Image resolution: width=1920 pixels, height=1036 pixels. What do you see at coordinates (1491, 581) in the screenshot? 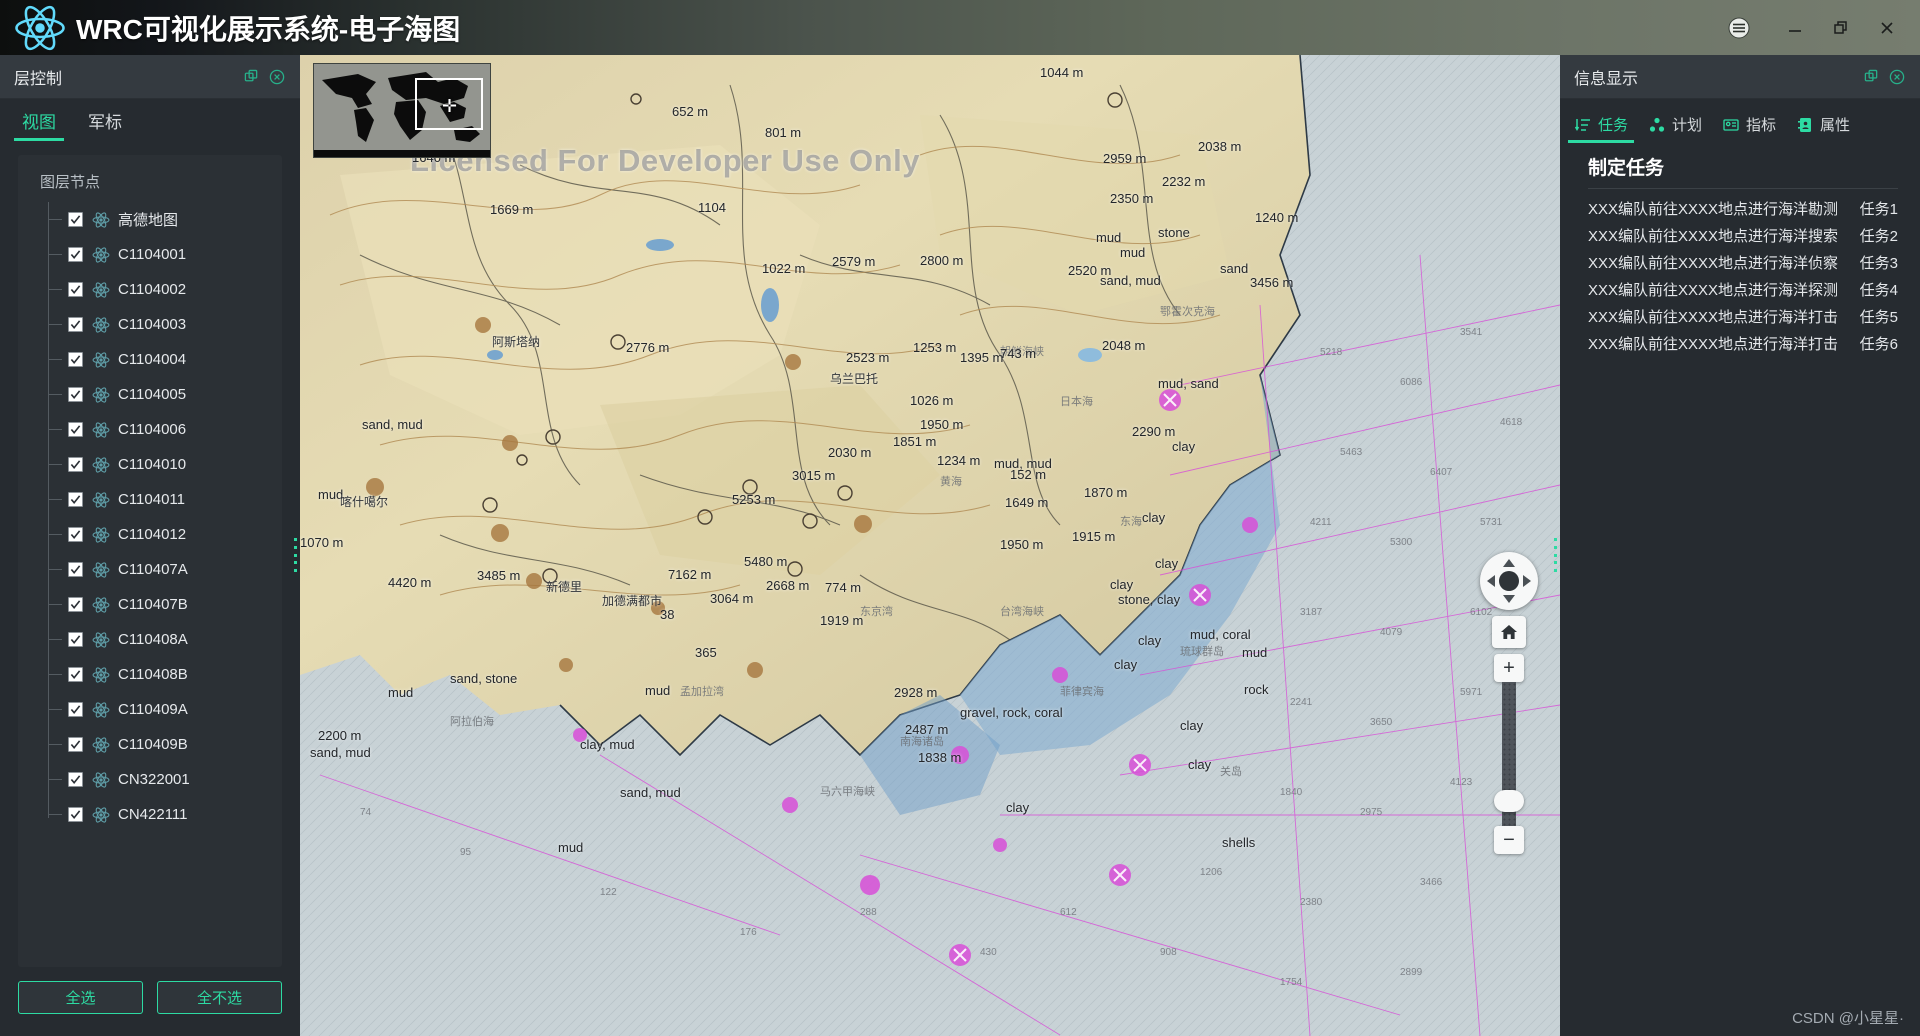
I see `pan-left-arrow-icon` at bounding box center [1491, 581].